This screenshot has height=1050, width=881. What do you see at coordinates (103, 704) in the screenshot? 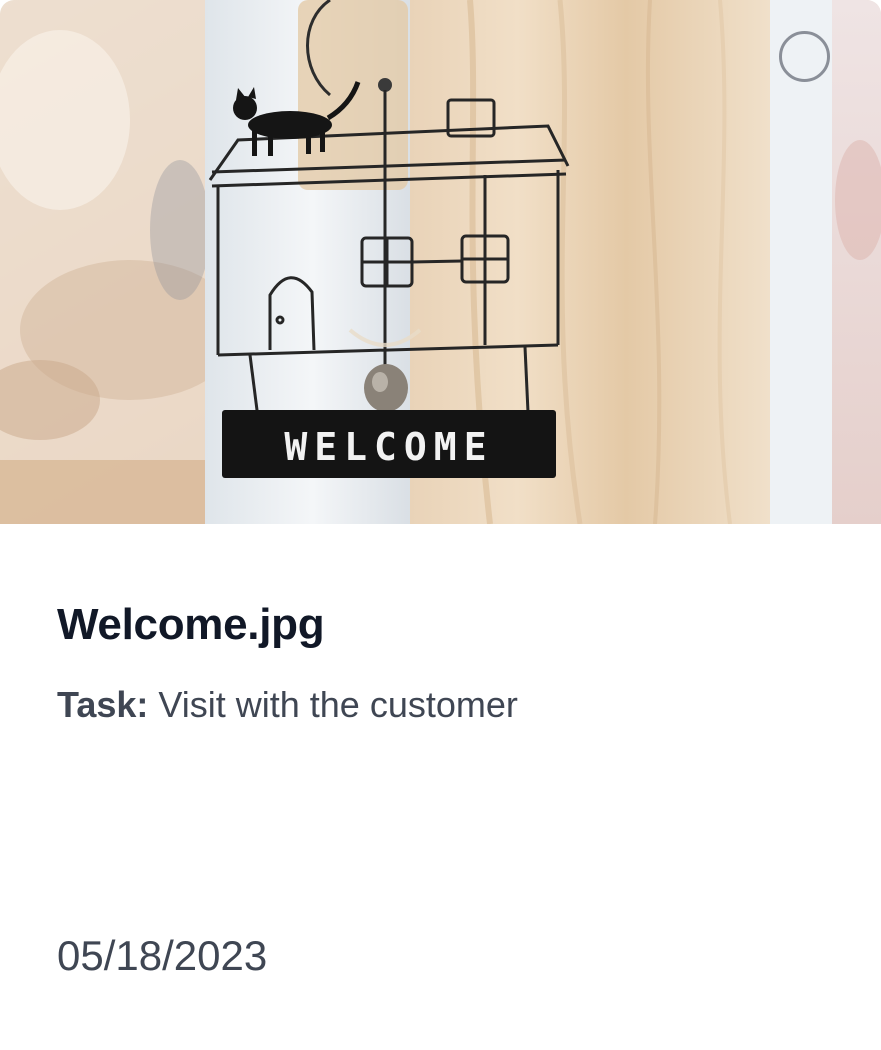
I see `task-label: Task:` at bounding box center [103, 704].